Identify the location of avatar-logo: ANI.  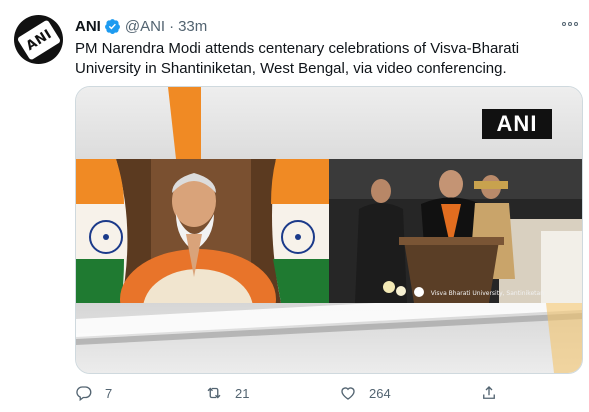
(38, 39).